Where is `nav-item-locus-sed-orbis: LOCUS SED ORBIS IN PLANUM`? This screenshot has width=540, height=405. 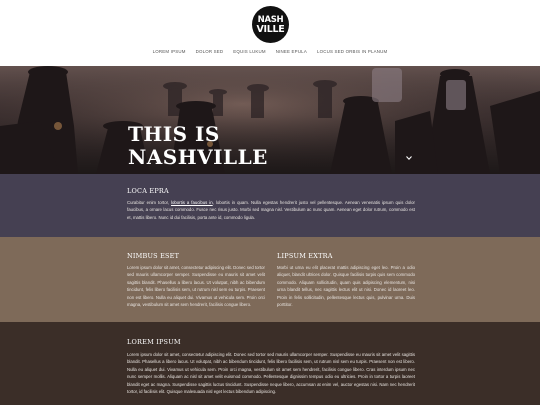 nav-item-locus-sed-orbis: LOCUS SED ORBIS IN PLANUM is located at coordinates (352, 51).